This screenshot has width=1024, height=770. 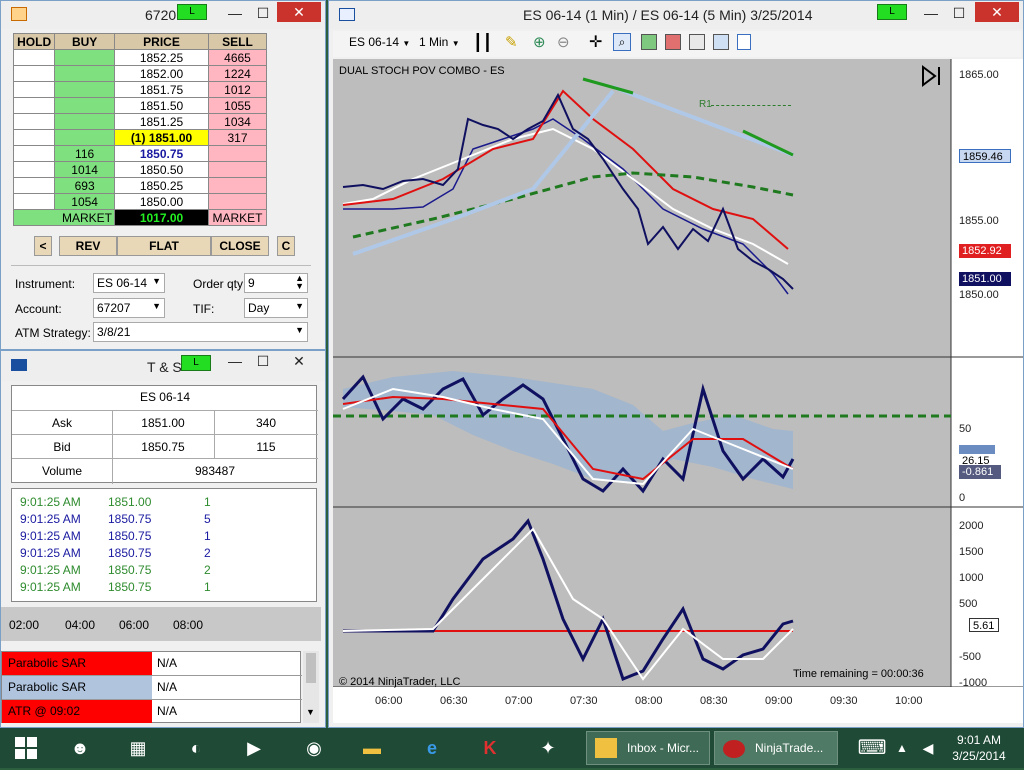 I want to click on chart-properties-icon, so click(x=697, y=42).